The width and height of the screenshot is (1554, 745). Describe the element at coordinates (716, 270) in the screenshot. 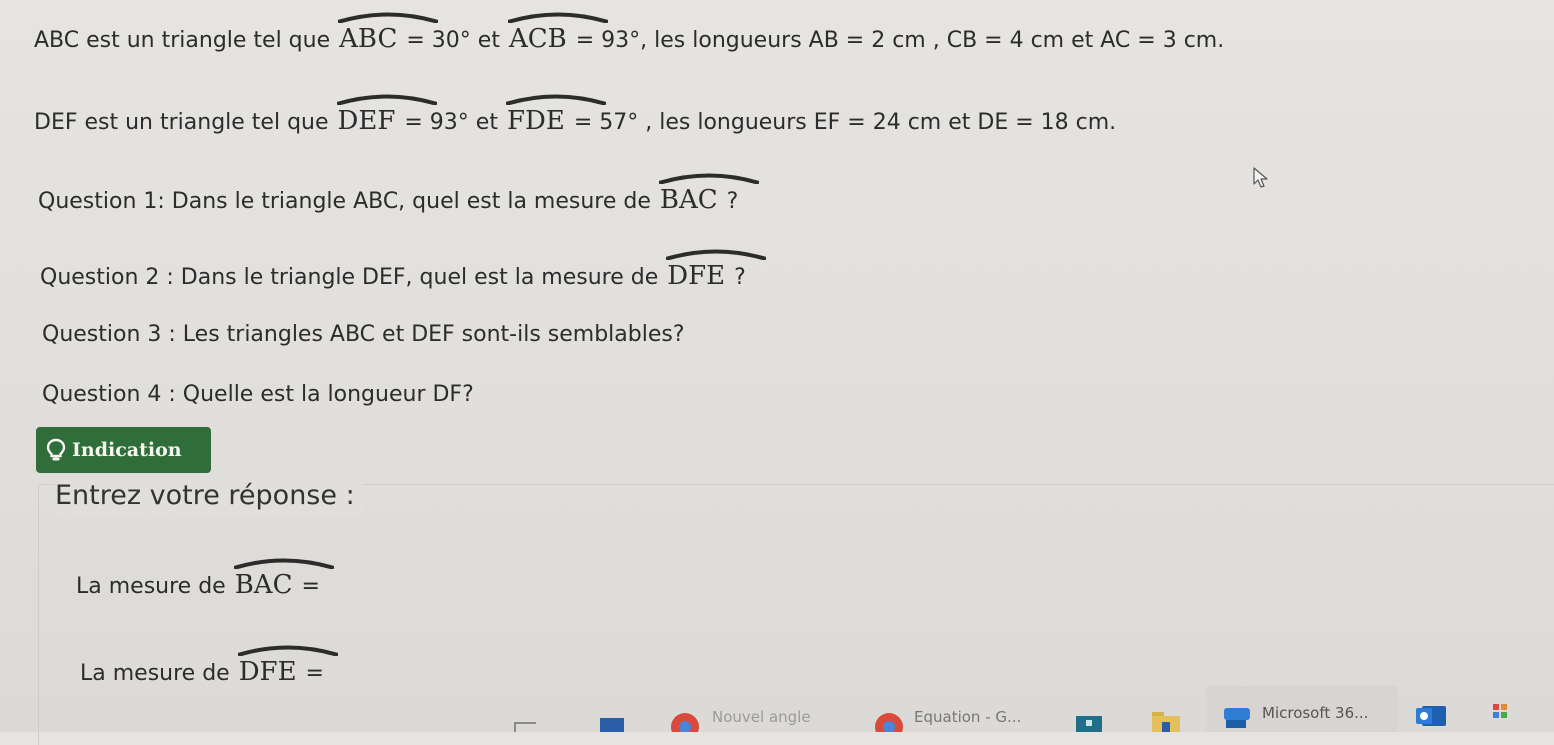

I see `angle-dfe: DFE` at that location.